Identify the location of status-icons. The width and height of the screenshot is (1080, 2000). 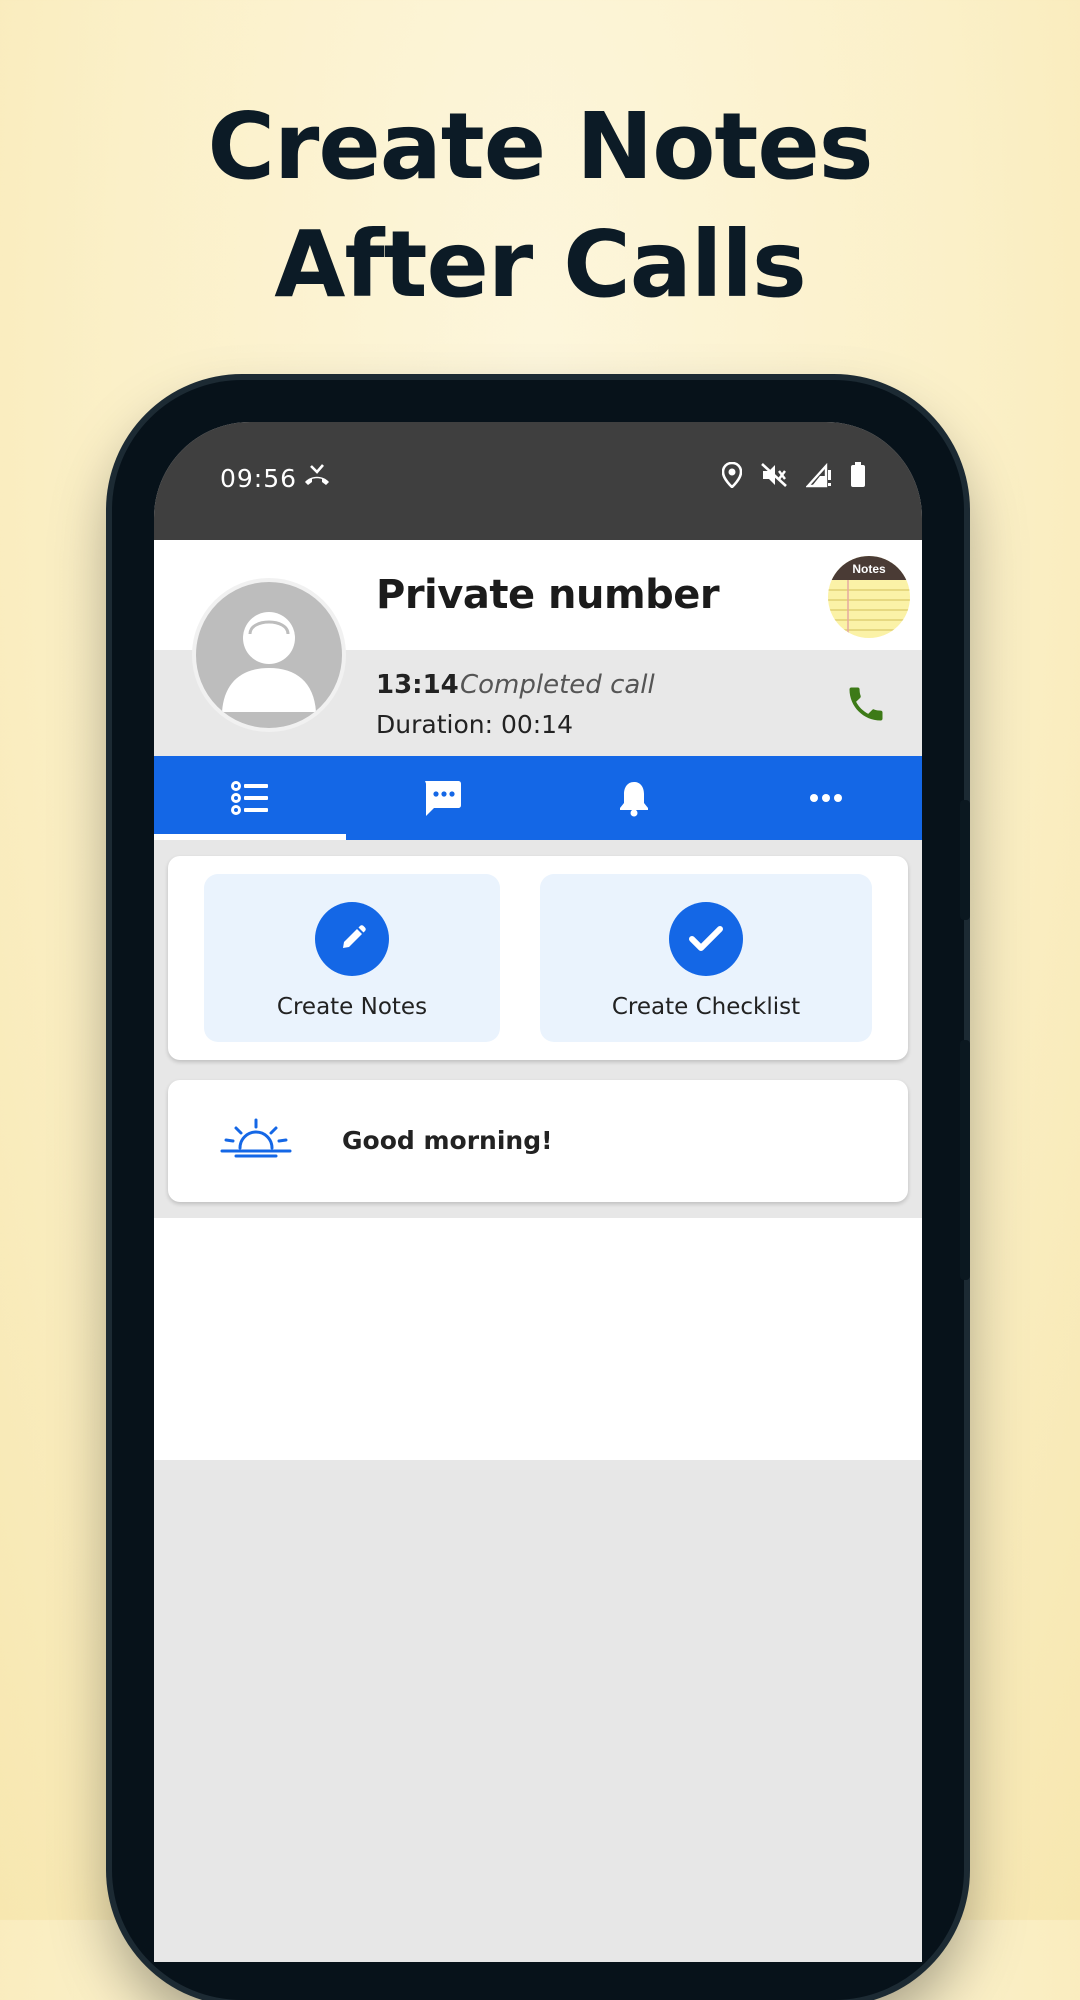
(793, 477).